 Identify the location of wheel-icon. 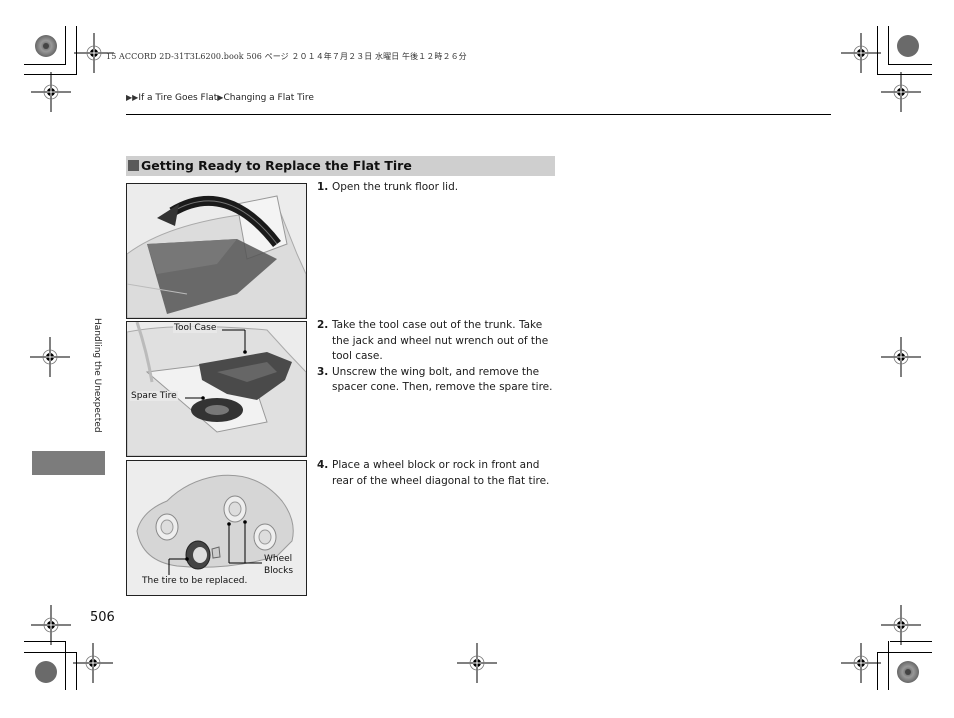
(167, 527).